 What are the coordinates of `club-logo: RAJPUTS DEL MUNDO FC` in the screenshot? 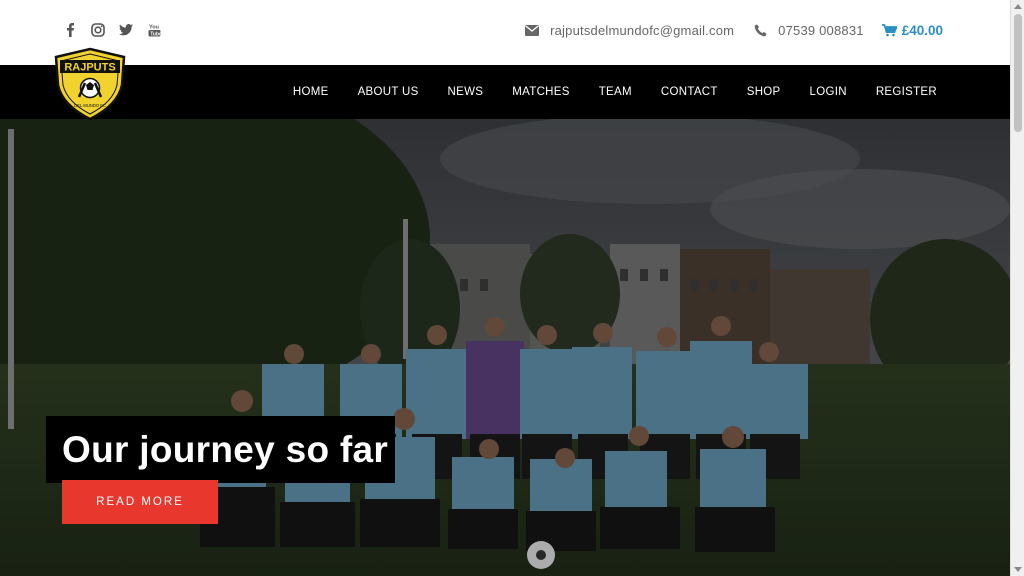 It's located at (90, 84).